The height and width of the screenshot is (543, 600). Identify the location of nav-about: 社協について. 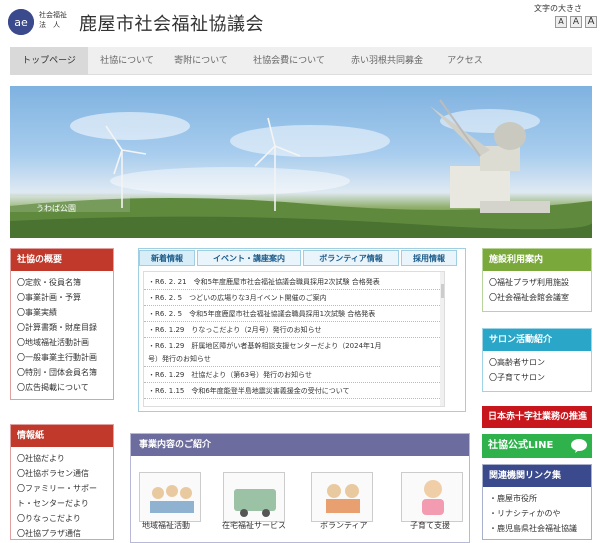
(127, 61).